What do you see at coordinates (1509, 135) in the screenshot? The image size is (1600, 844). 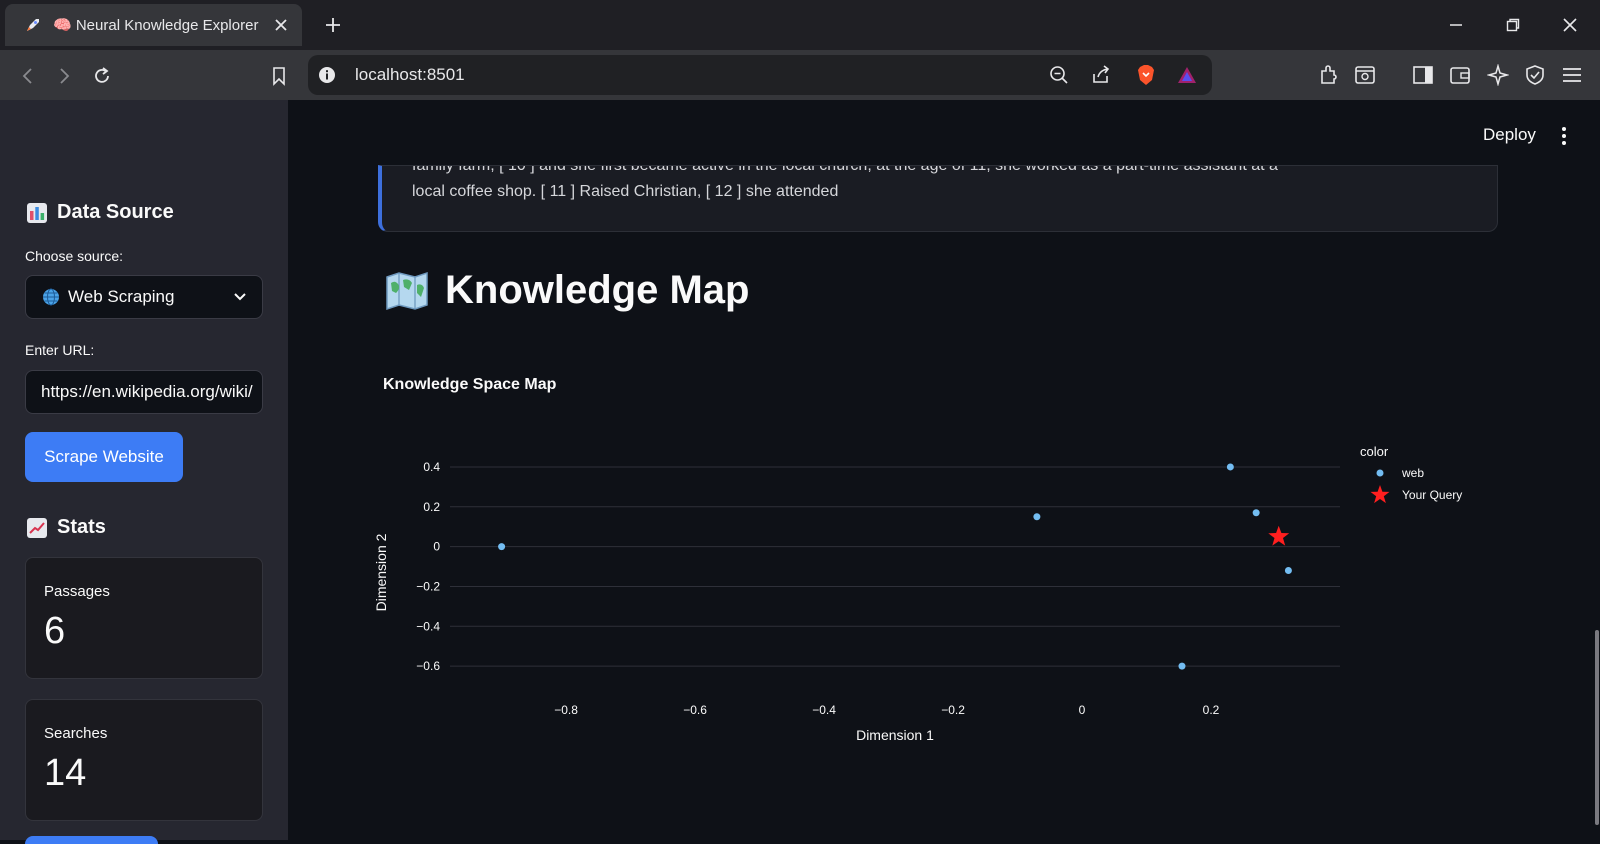 I see `deploy-button: Deploy` at bounding box center [1509, 135].